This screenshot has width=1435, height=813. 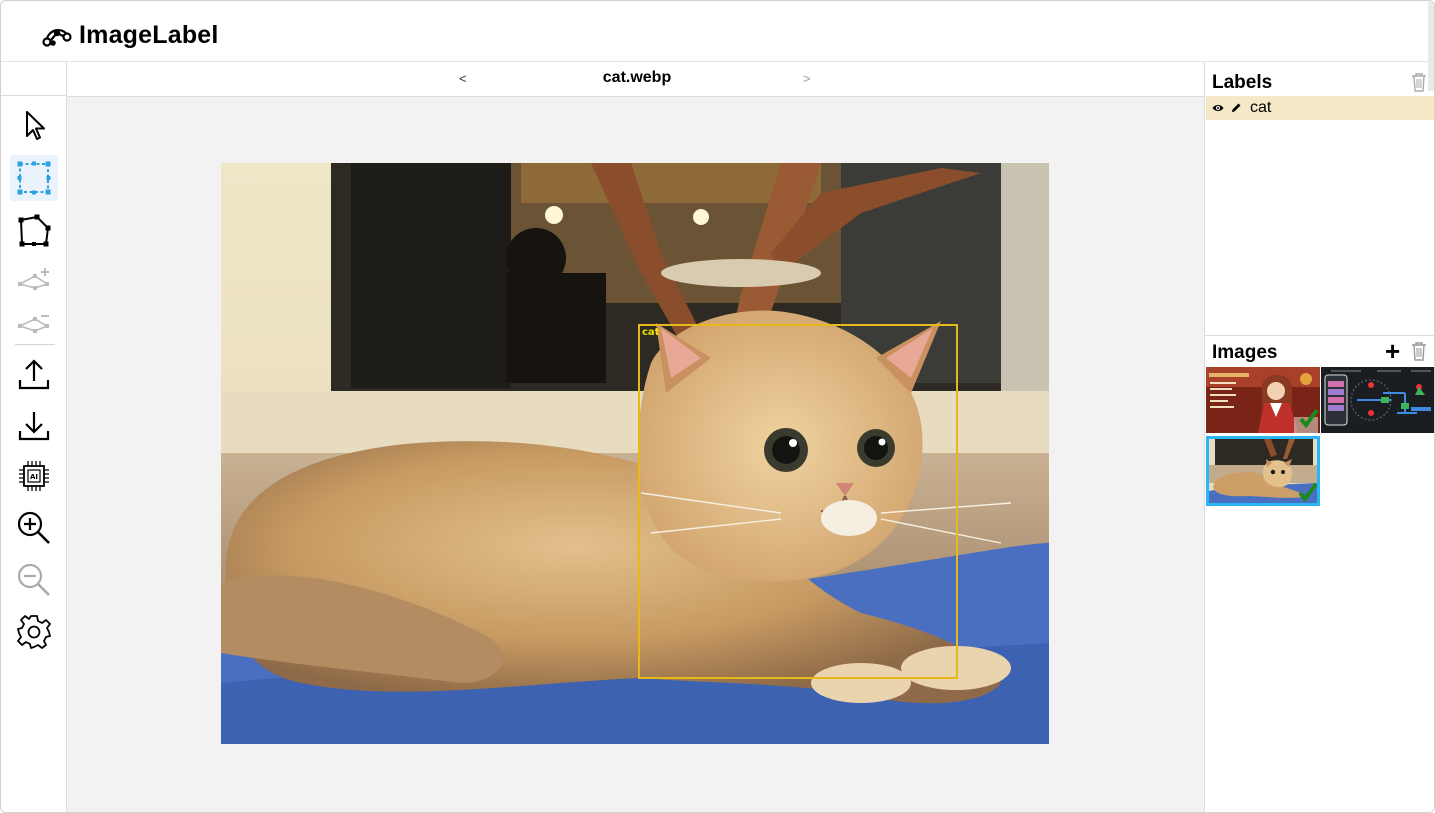 I want to click on file-nav-bar: < cat.webp >, so click(x=635, y=79).